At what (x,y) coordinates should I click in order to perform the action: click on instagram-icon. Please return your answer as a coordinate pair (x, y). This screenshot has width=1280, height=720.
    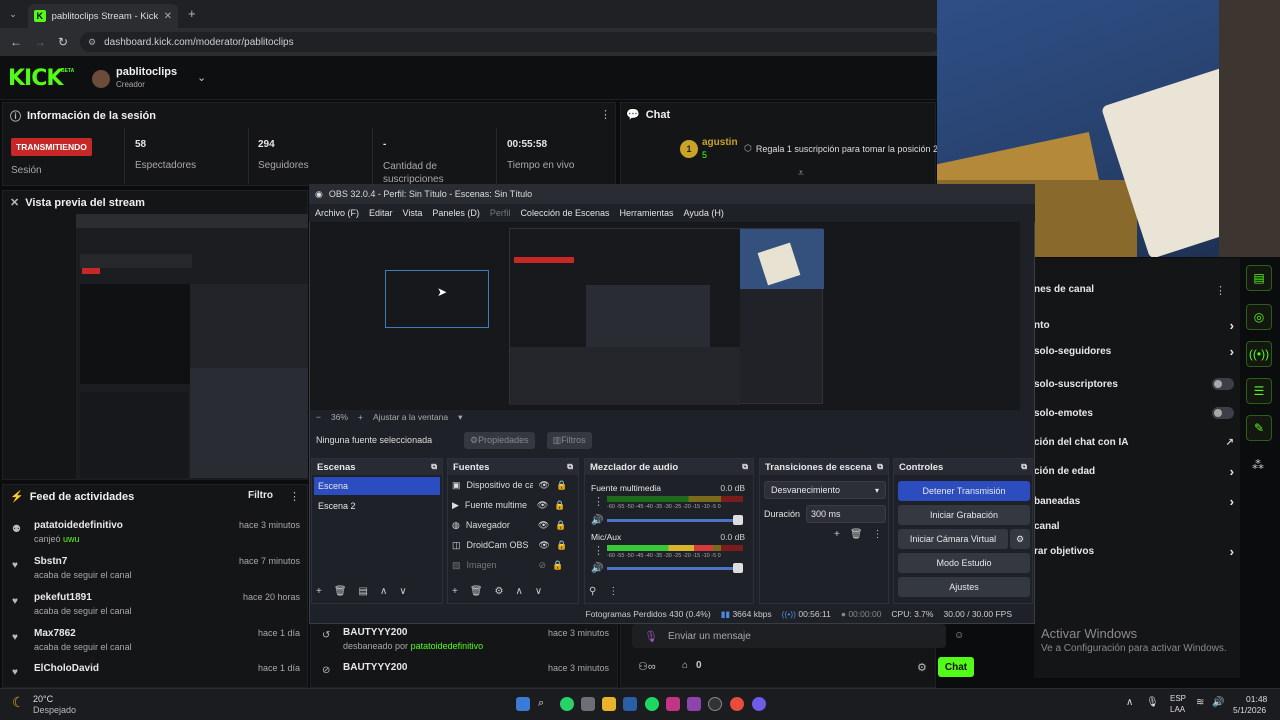
    Looking at the image, I should click on (673, 704).